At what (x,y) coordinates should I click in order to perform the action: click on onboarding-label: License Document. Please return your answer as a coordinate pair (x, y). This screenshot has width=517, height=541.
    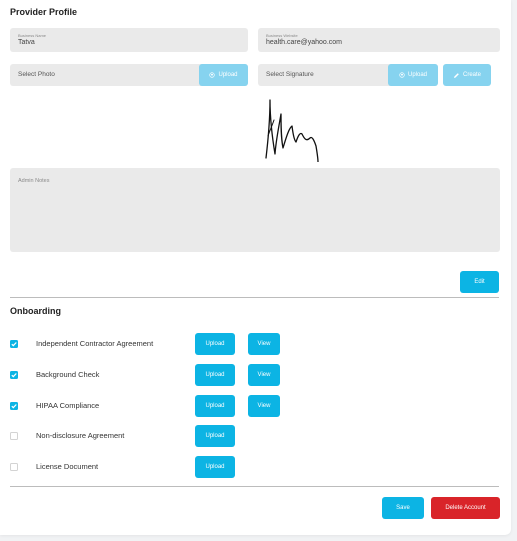
    Looking at the image, I should click on (67, 466).